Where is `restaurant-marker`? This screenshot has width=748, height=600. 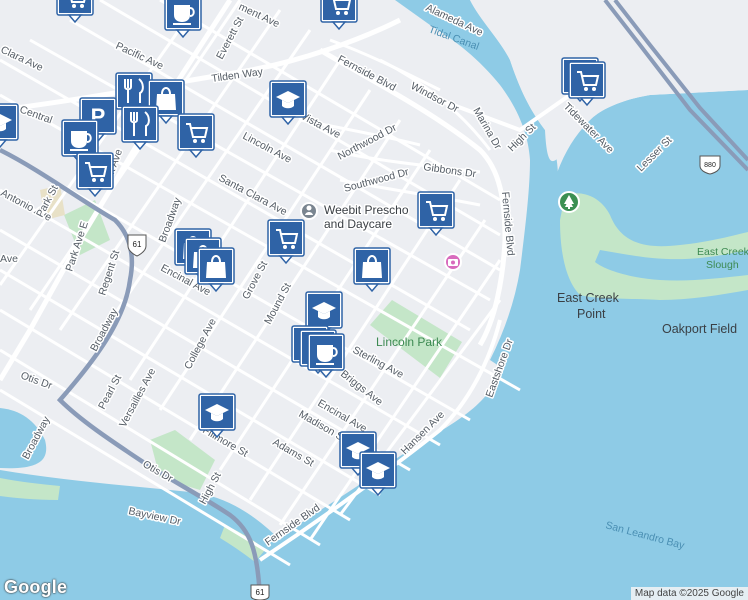 restaurant-marker is located at coordinates (140, 127).